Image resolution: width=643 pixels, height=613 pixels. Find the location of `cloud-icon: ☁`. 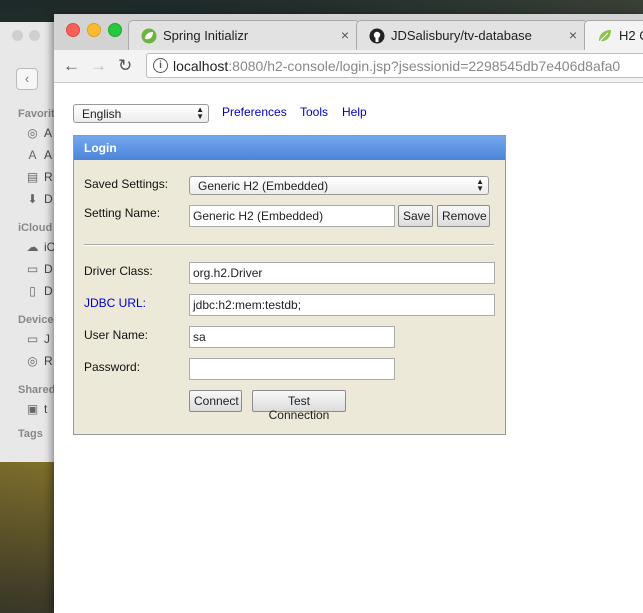

cloud-icon: ☁ is located at coordinates (32, 247).